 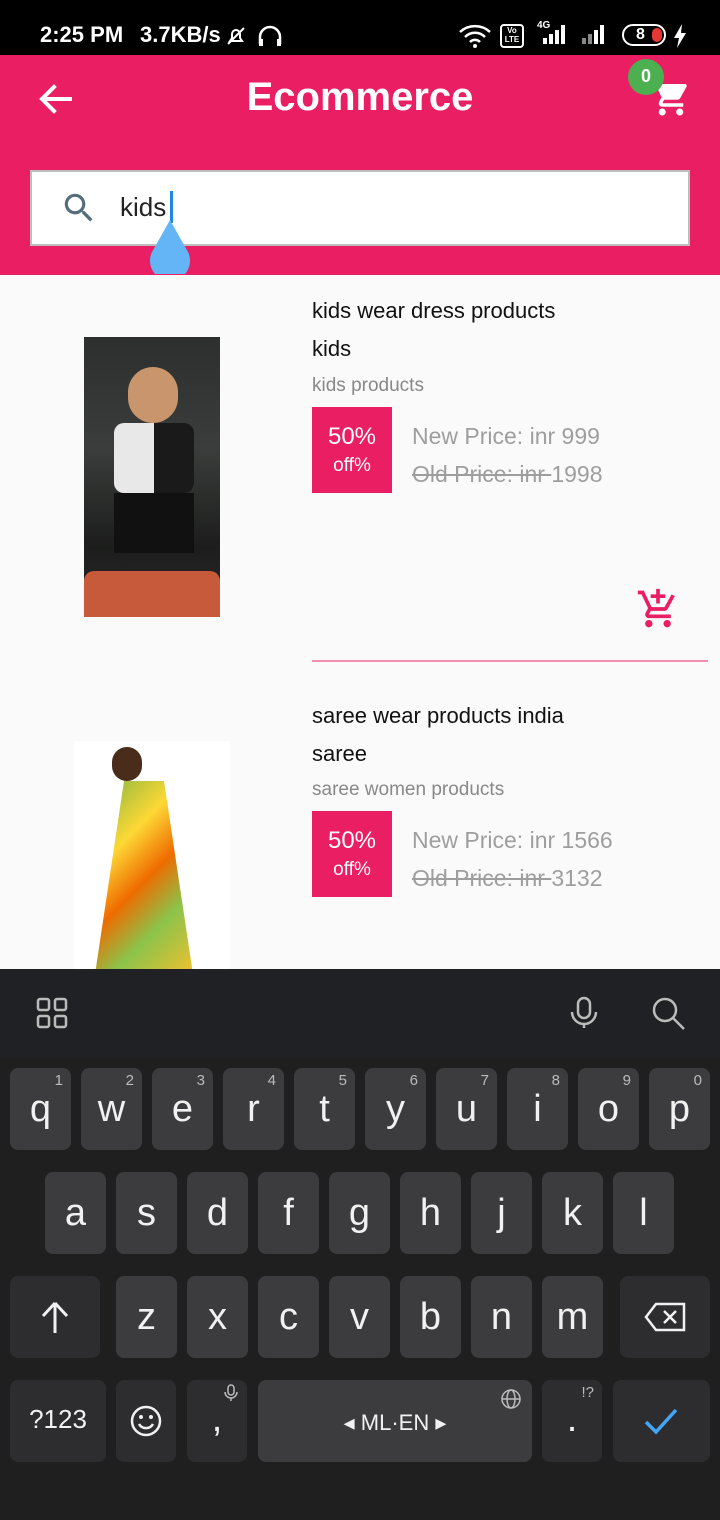 I want to click on key-f: f, so click(x=288, y=1213).